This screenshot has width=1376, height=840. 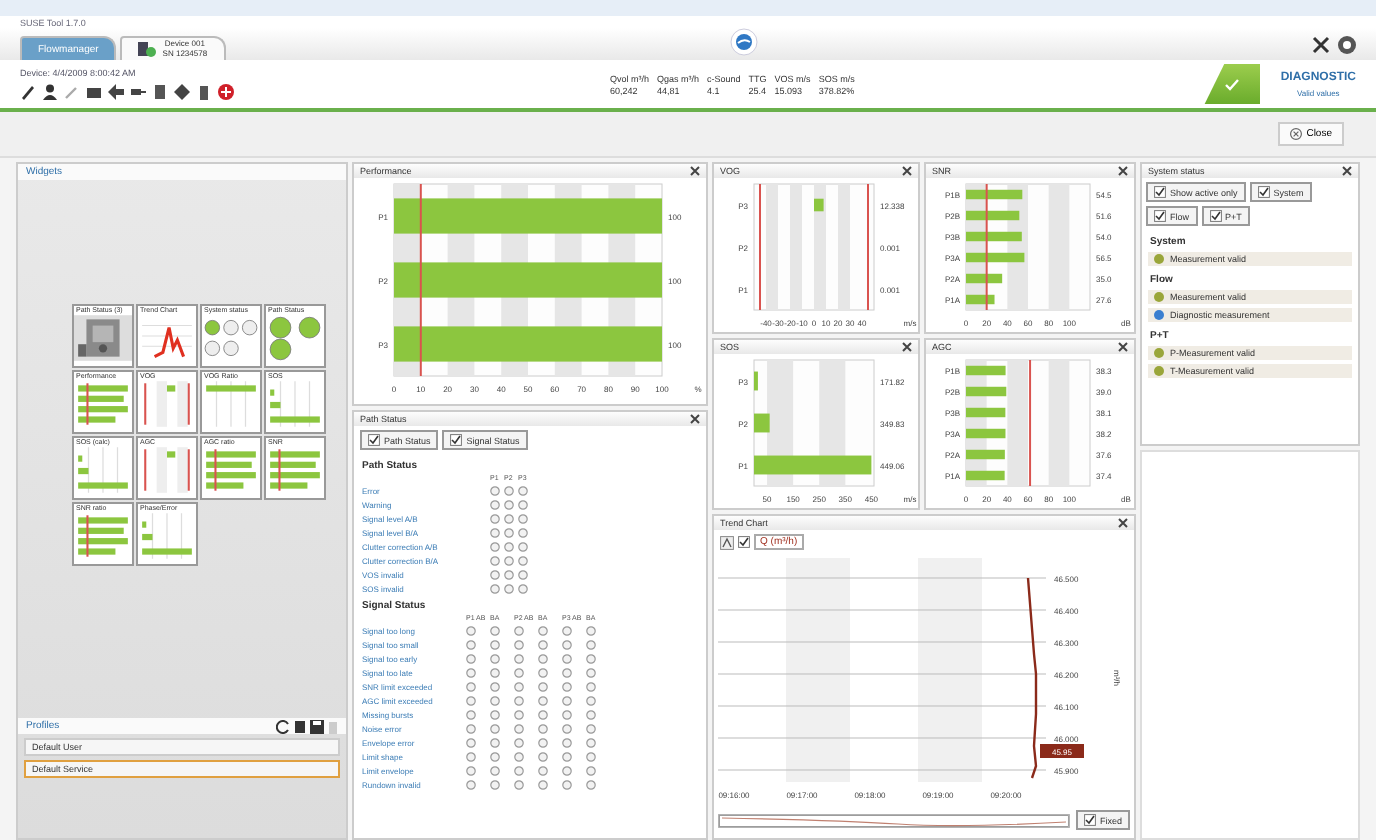 What do you see at coordinates (138, 92) in the screenshot?
I see `plug-icon` at bounding box center [138, 92].